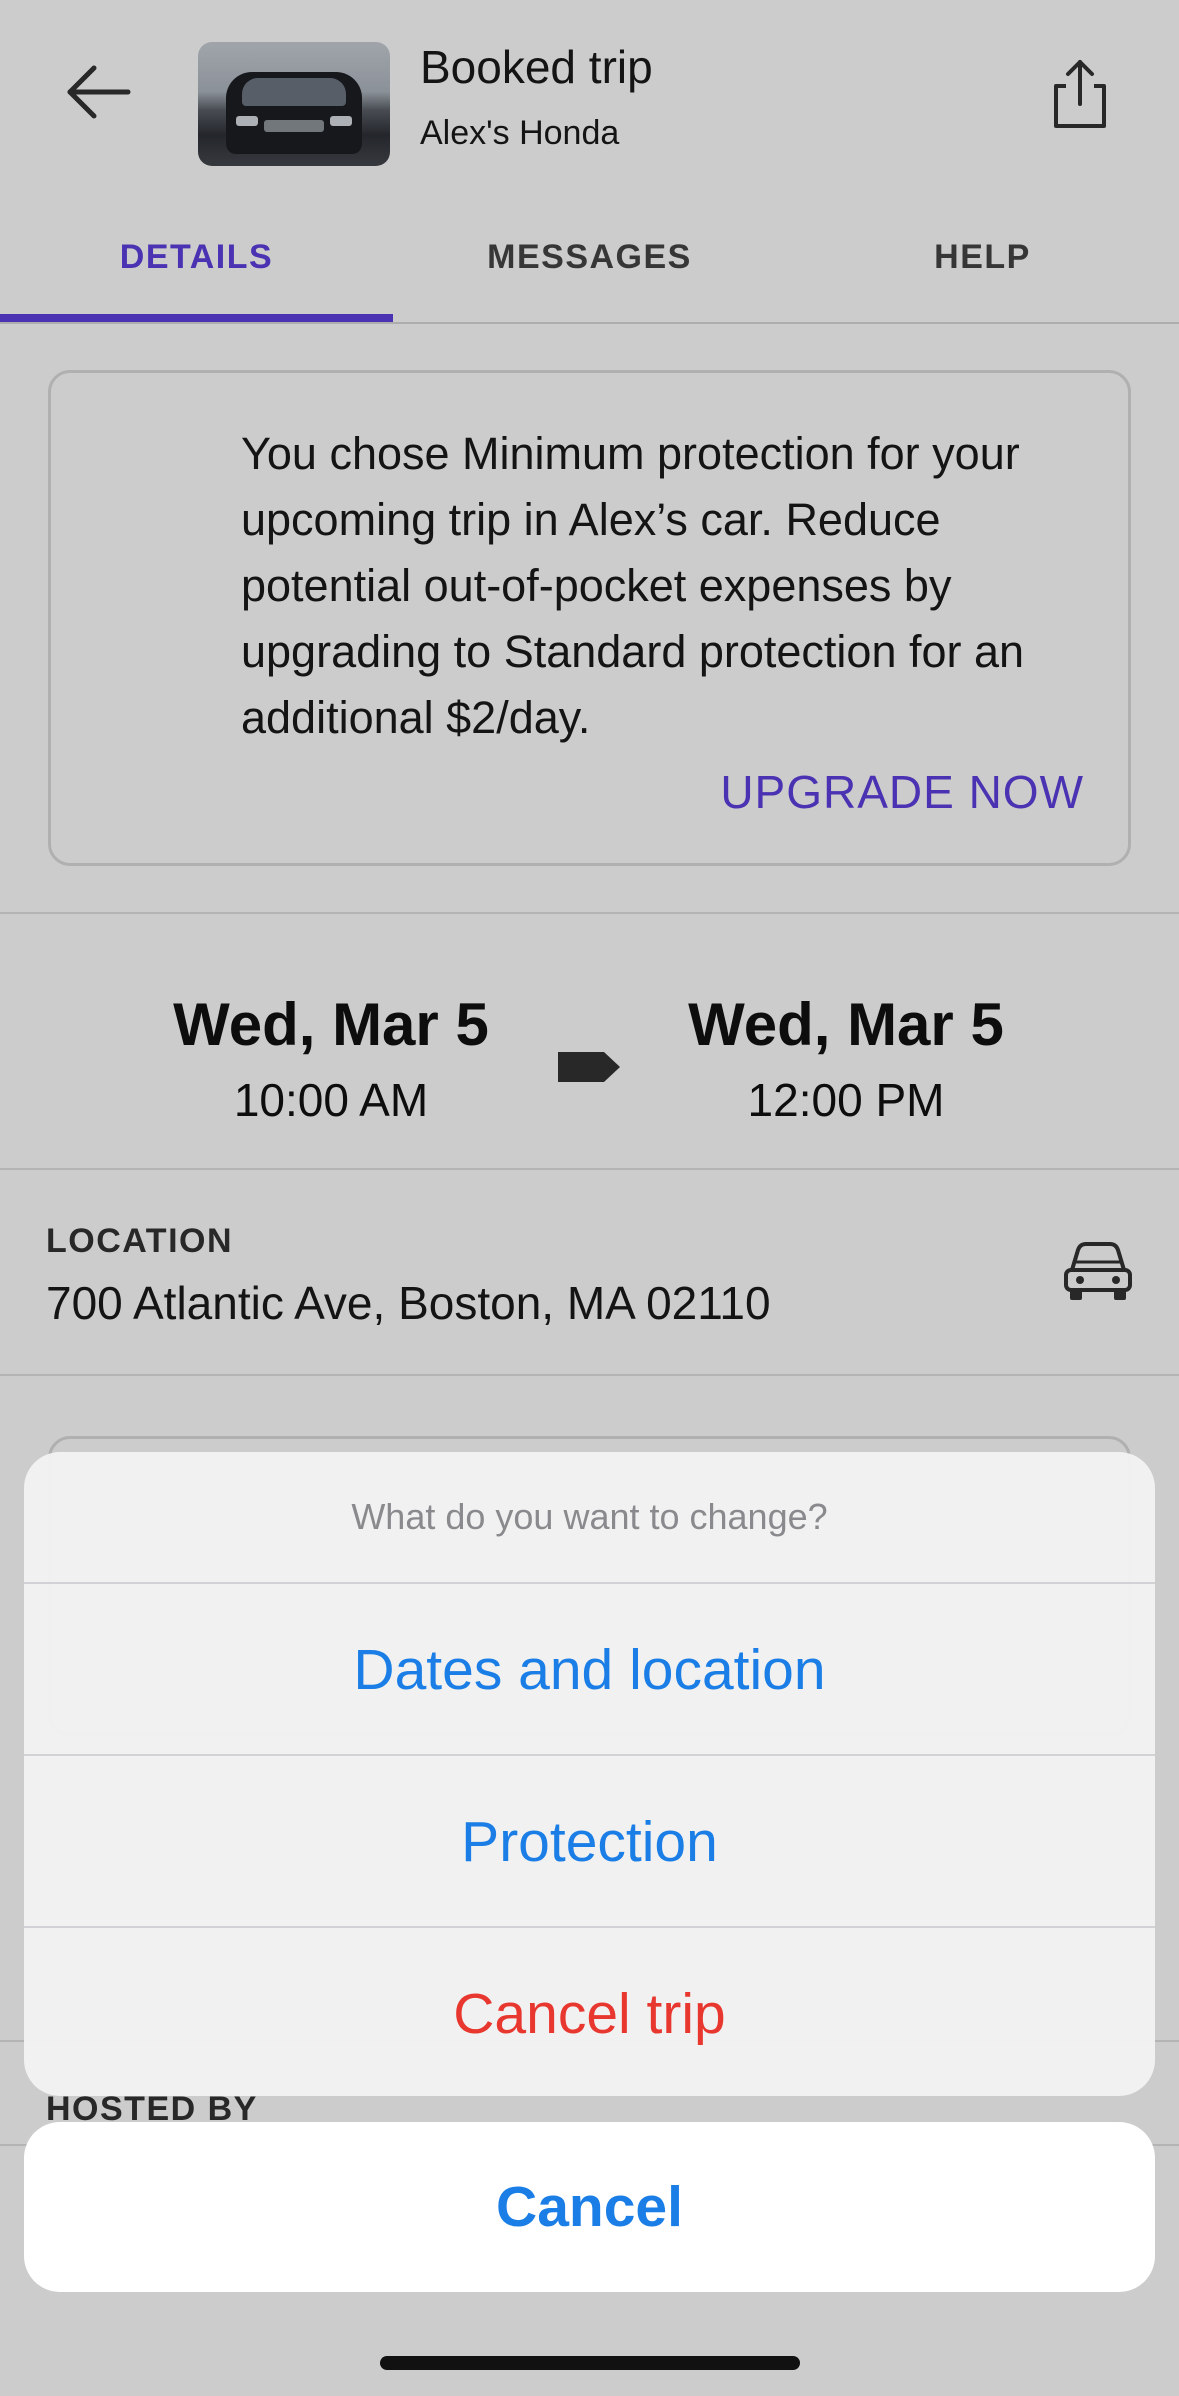 The width and height of the screenshot is (1179, 2396). Describe the element at coordinates (589, 2011) in the screenshot. I see `cancel-trip-option: Cancel trip` at that location.